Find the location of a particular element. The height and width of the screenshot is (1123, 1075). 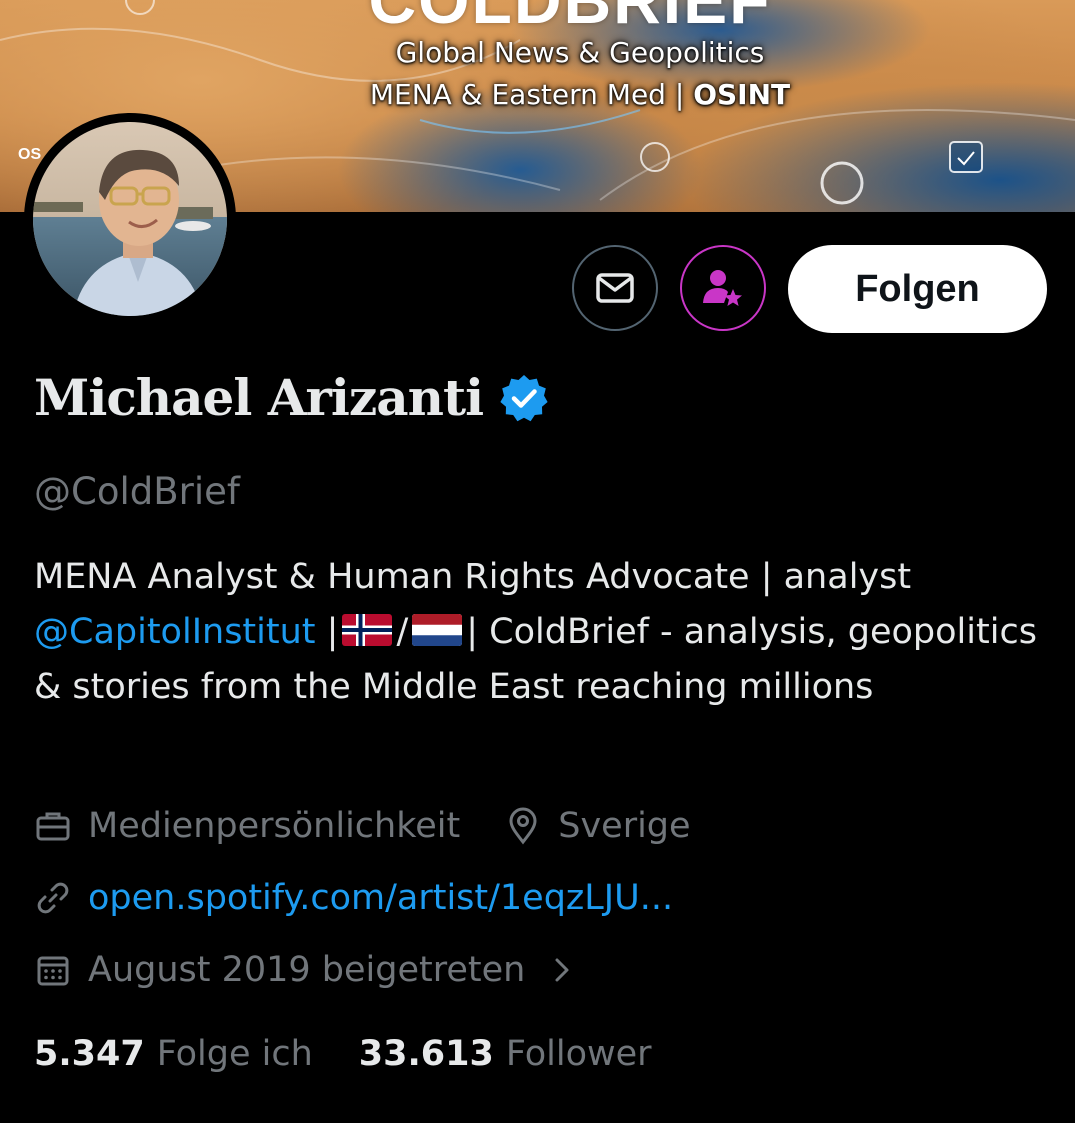

following-count: 5.347 is located at coordinates (89, 1054).